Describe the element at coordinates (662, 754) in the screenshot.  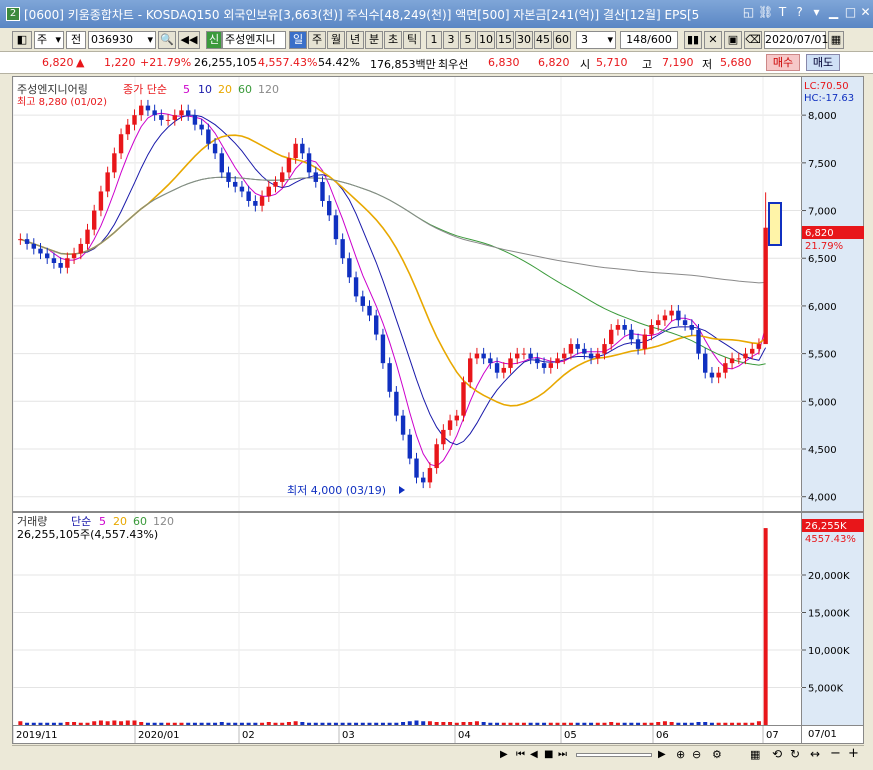
I see `scroll-right-icon: ▶` at that location.